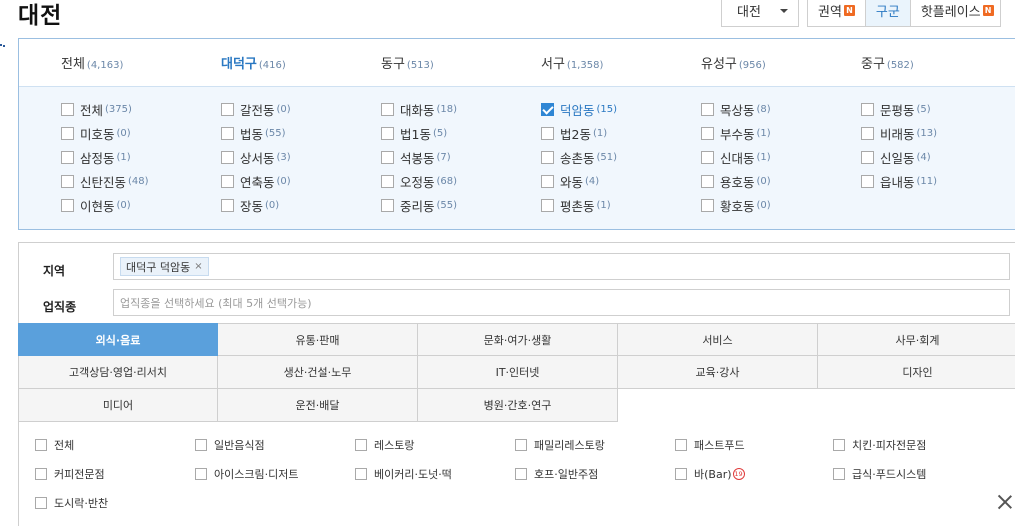  Describe the element at coordinates (837, 13) in the screenshot. I see `mode-tab: 권역 N` at that location.